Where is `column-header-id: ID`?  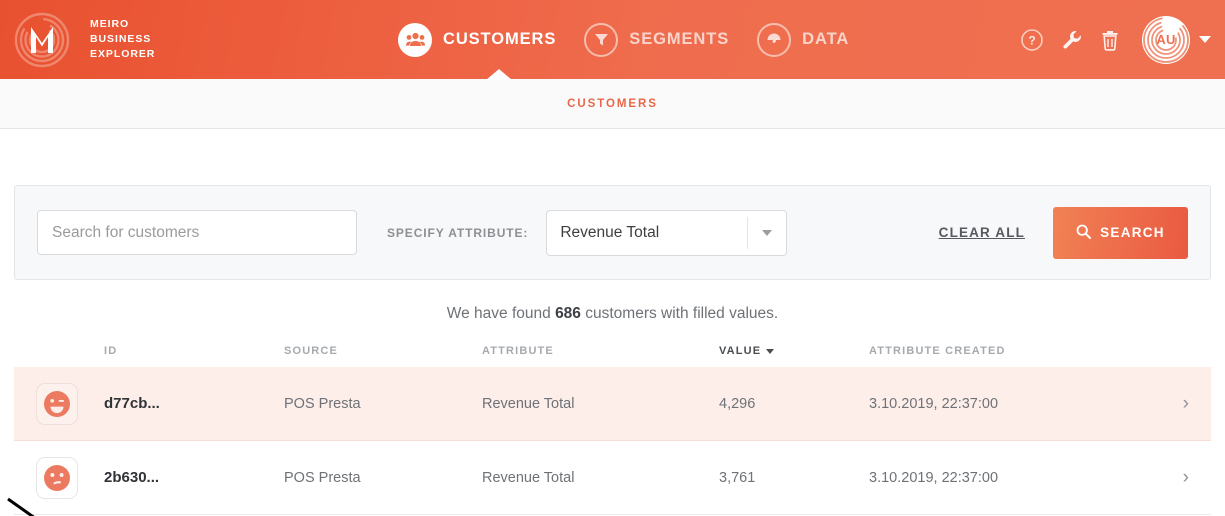
column-header-id: ID is located at coordinates (194, 351).